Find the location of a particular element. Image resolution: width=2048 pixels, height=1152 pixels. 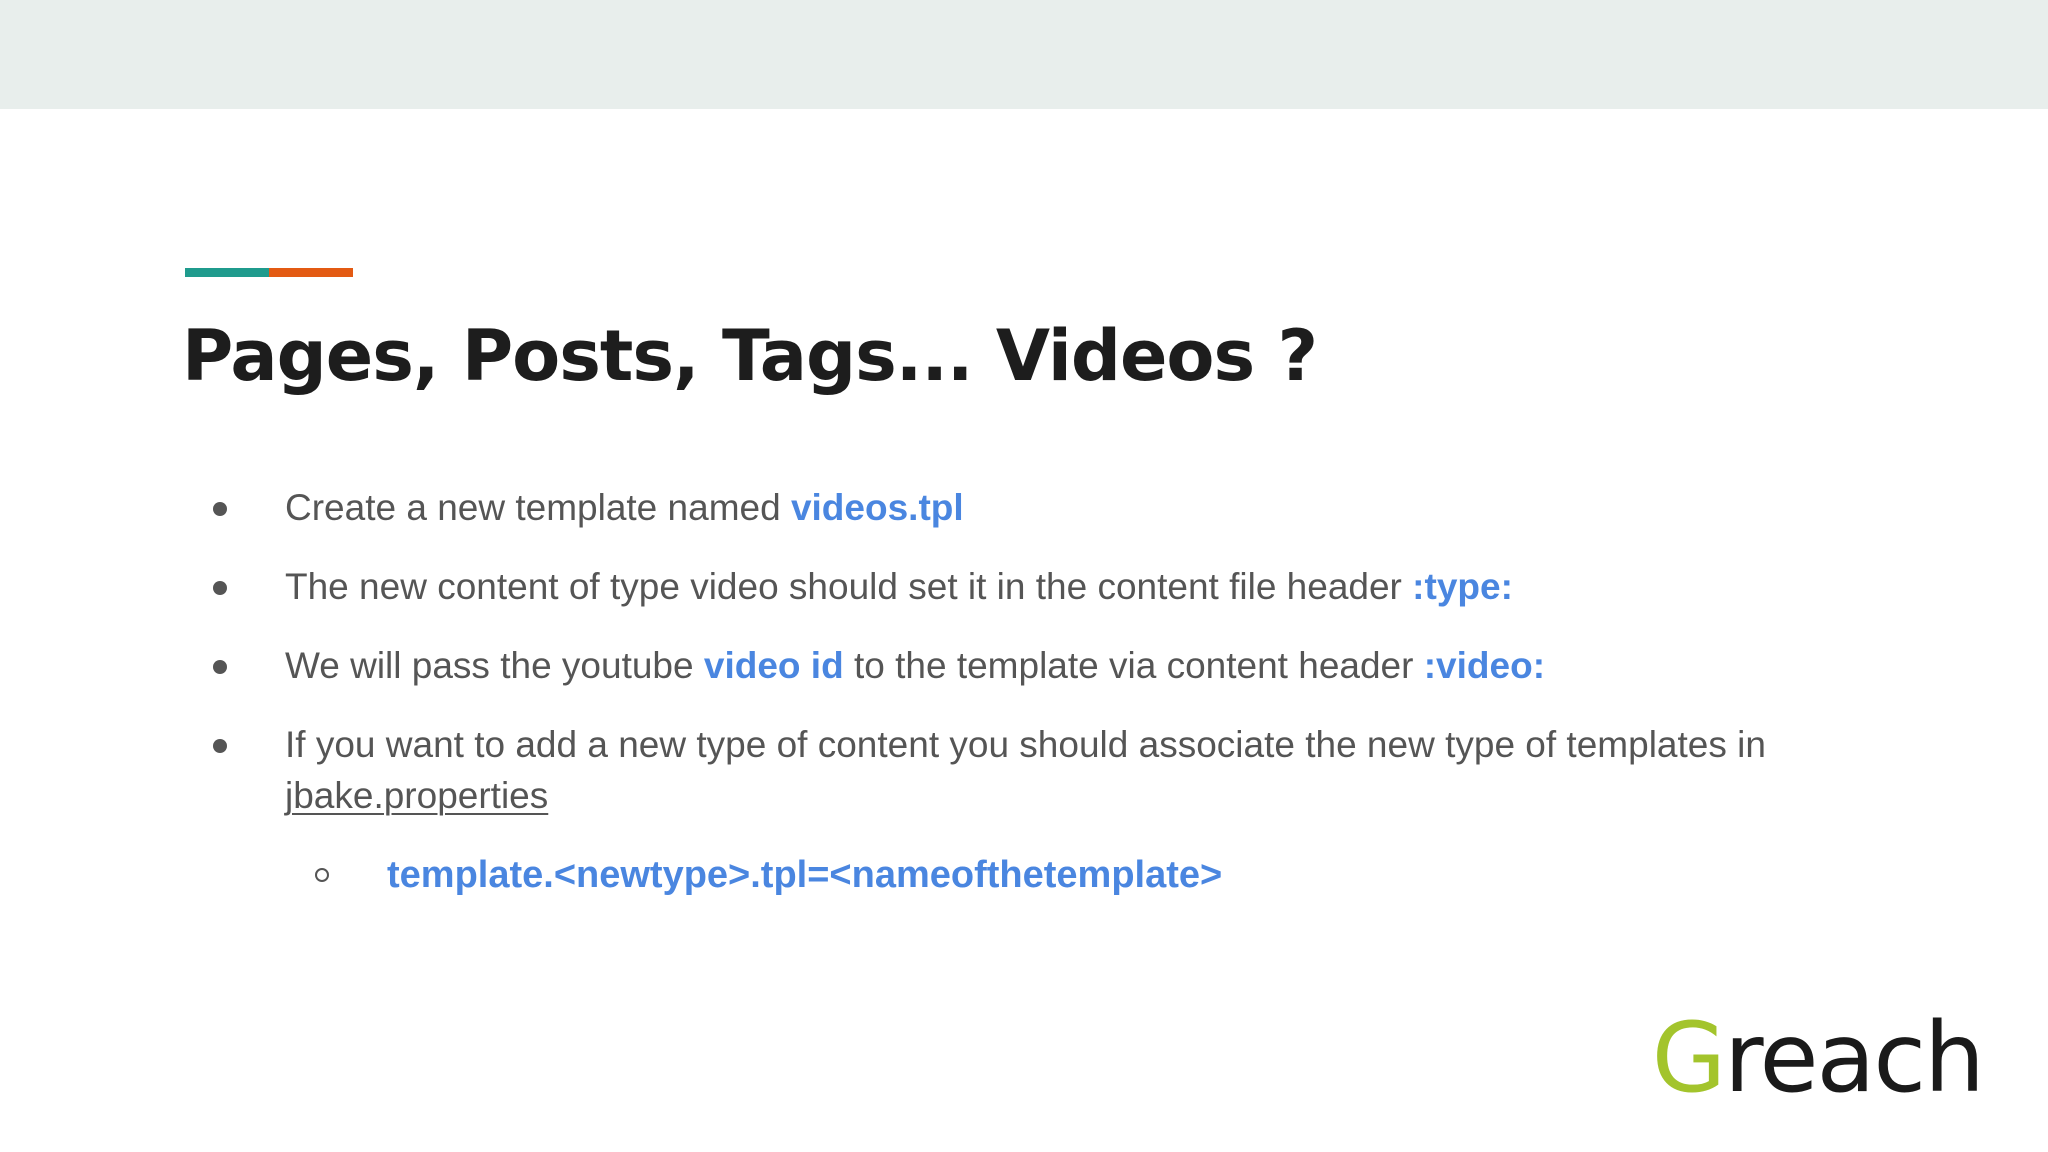

greach-logo: Greach is located at coordinates (1818, 1058).